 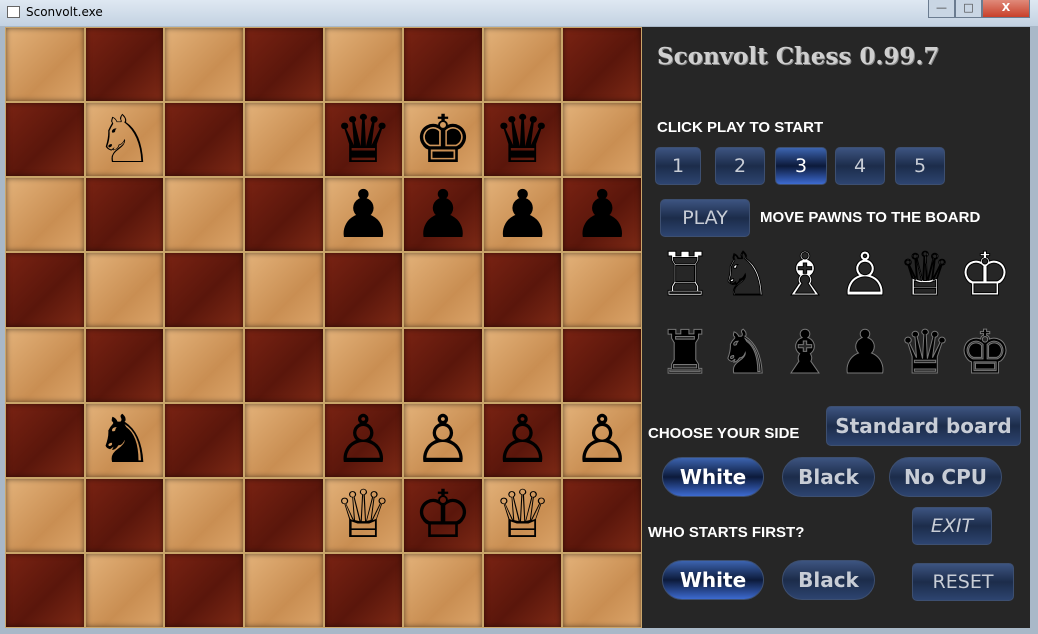 What do you see at coordinates (684, 275) in the screenshot?
I see `white-rook-piece: ♖` at bounding box center [684, 275].